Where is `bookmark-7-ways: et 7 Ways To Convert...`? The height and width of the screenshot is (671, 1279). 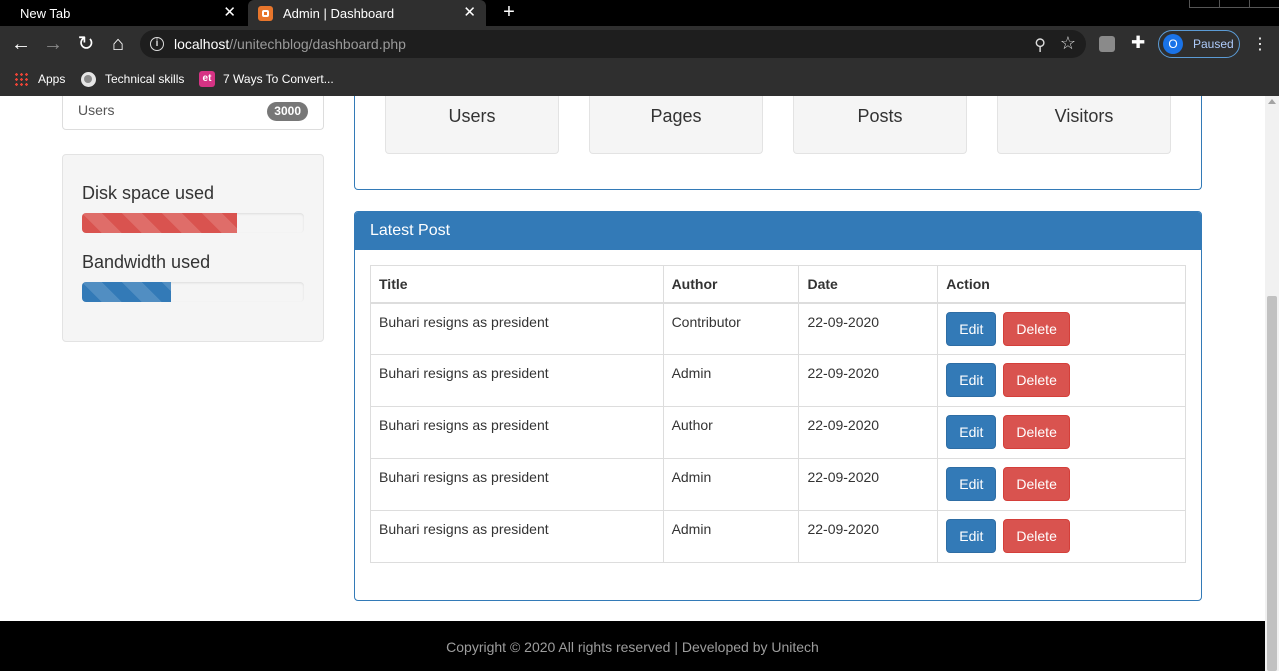
bookmark-7-ways: et 7 Ways To Convert... is located at coordinates (266, 79).